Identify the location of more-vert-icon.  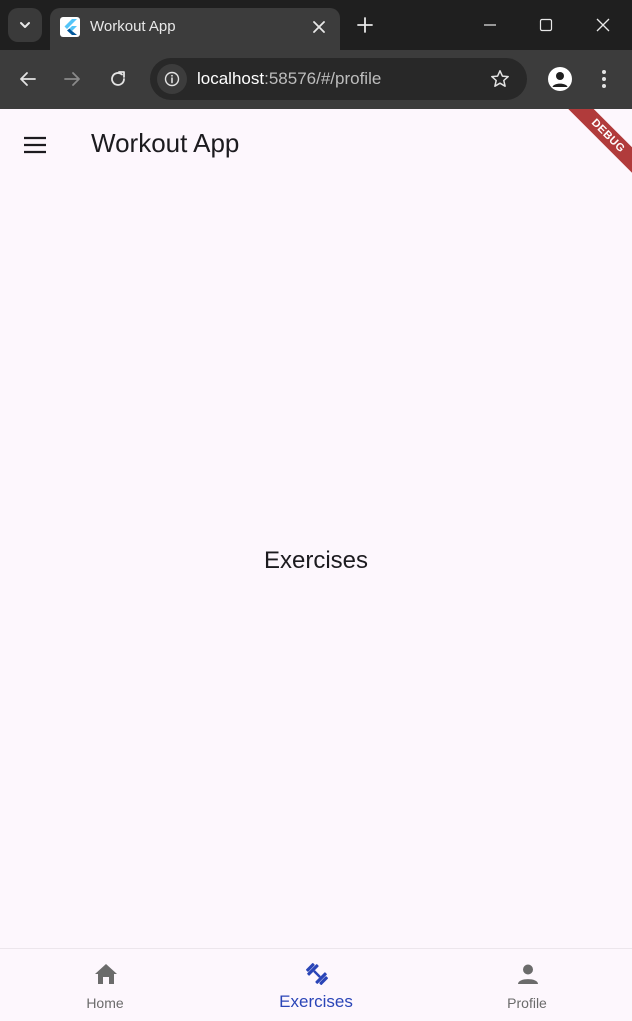
(604, 79).